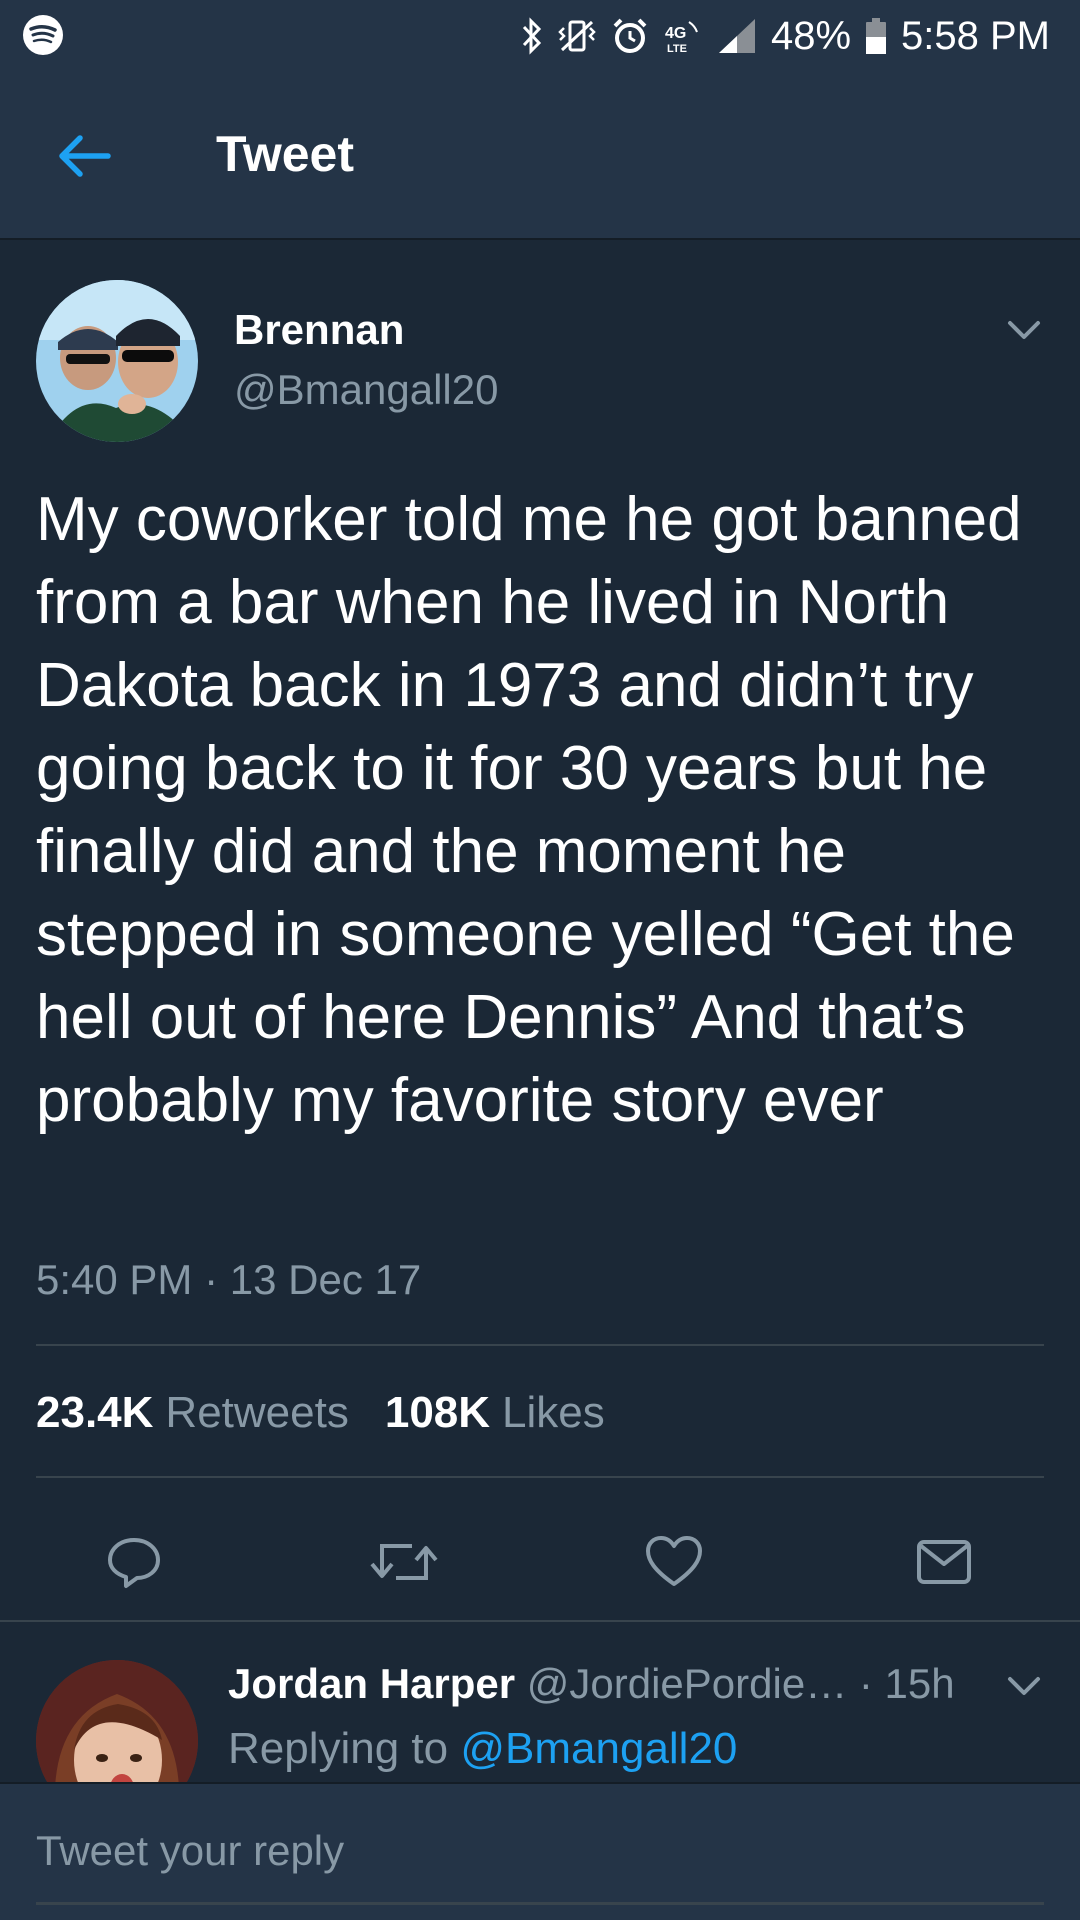 The height and width of the screenshot is (1920, 1080). I want to click on retweet-icon, so click(404, 1562).